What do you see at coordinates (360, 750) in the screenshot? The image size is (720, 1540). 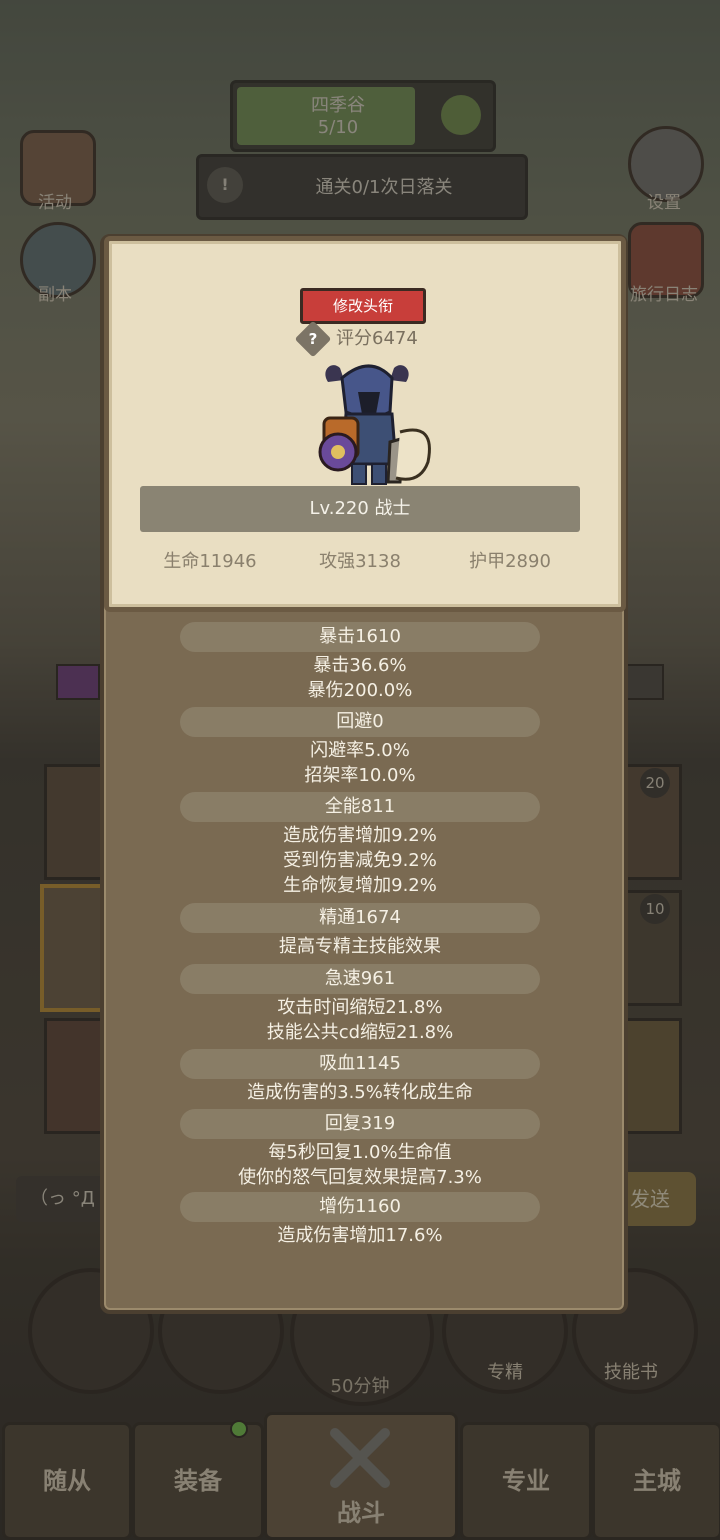 I see `stat-line: 闪避率5.0%` at bounding box center [360, 750].